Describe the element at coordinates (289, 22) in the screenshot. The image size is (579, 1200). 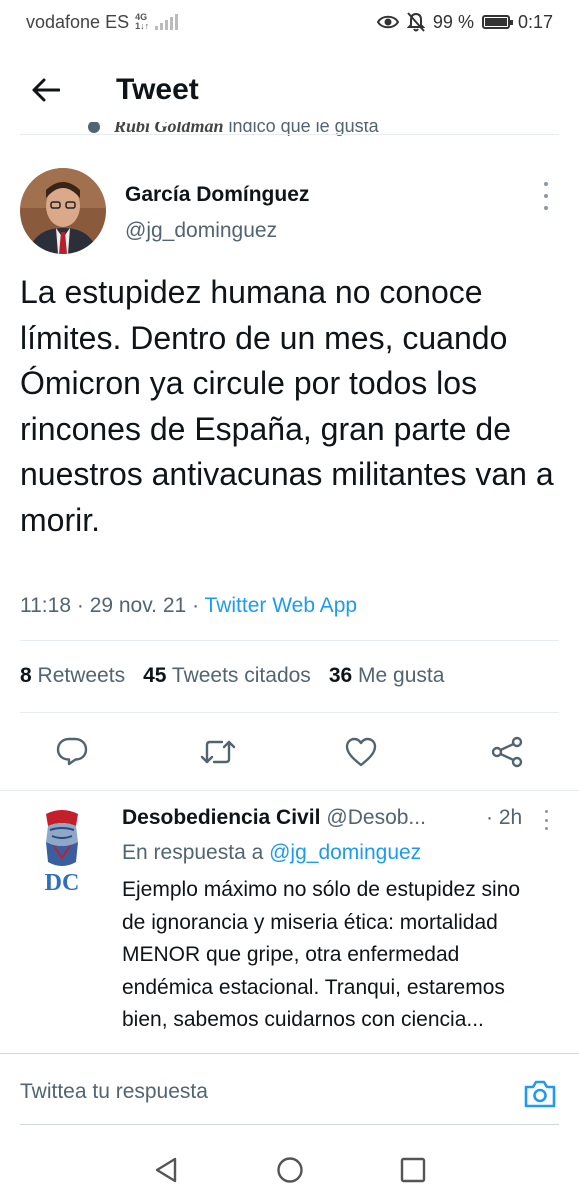
I see `status-bar: vodafone ES 4G 1↓↑ 99 % 0:17` at that location.